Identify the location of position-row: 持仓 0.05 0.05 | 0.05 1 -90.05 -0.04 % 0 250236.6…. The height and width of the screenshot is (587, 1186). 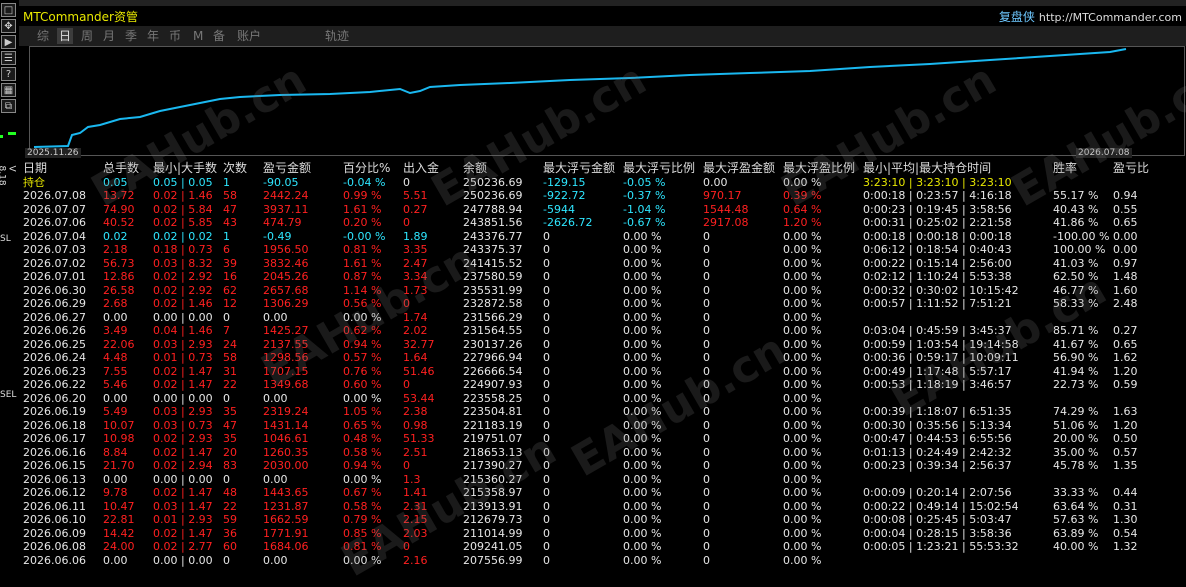
(604, 183).